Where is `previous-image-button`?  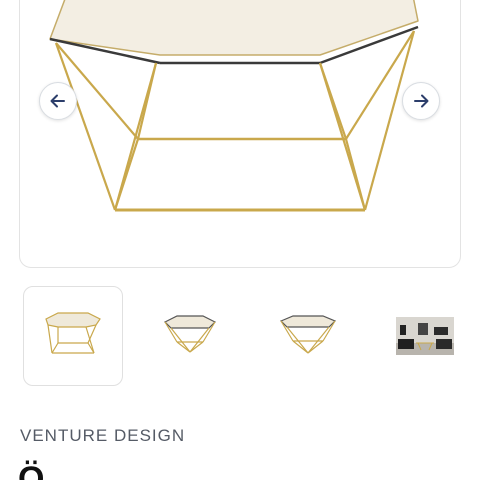
previous-image-button is located at coordinates (58, 101).